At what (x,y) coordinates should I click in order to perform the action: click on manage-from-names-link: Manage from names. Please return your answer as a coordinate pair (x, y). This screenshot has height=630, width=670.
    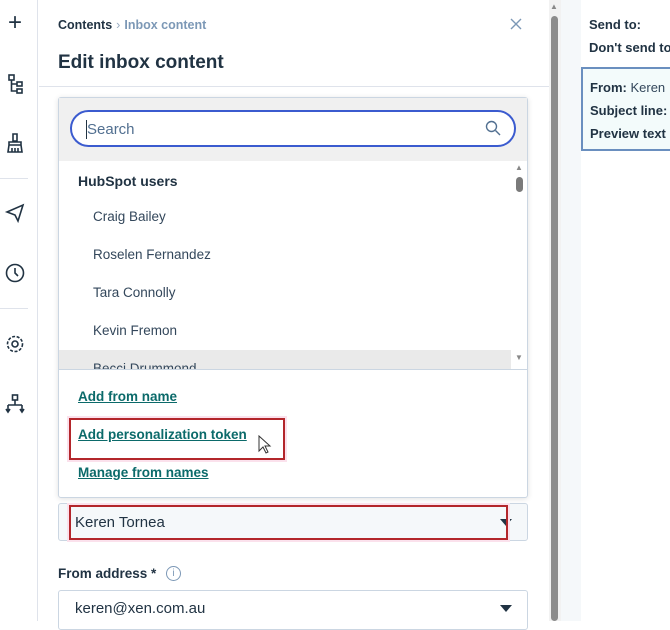
    Looking at the image, I should click on (143, 472).